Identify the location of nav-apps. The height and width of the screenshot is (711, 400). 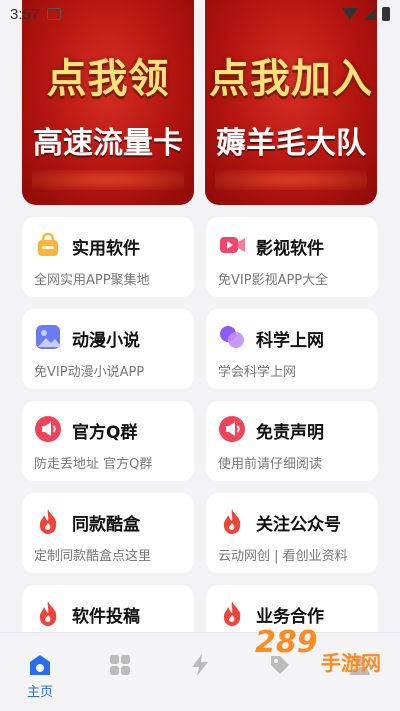
(120, 655).